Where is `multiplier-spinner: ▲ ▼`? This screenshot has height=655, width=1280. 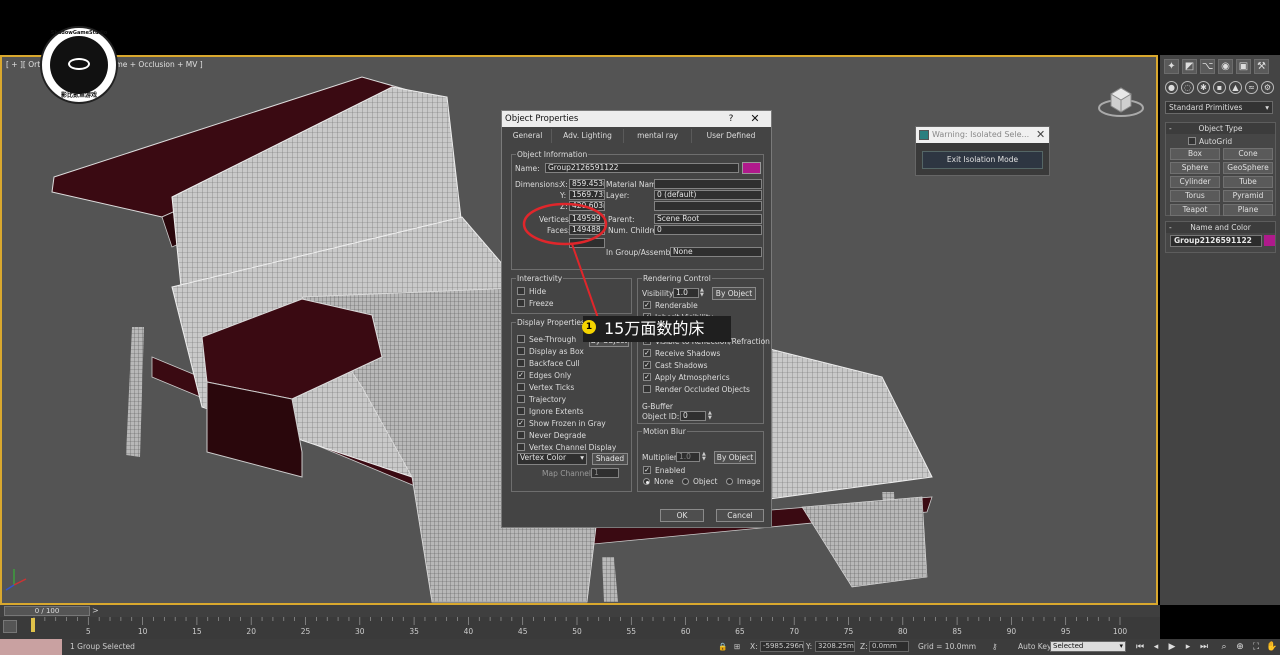 multiplier-spinner: ▲ ▼ is located at coordinates (705, 457).